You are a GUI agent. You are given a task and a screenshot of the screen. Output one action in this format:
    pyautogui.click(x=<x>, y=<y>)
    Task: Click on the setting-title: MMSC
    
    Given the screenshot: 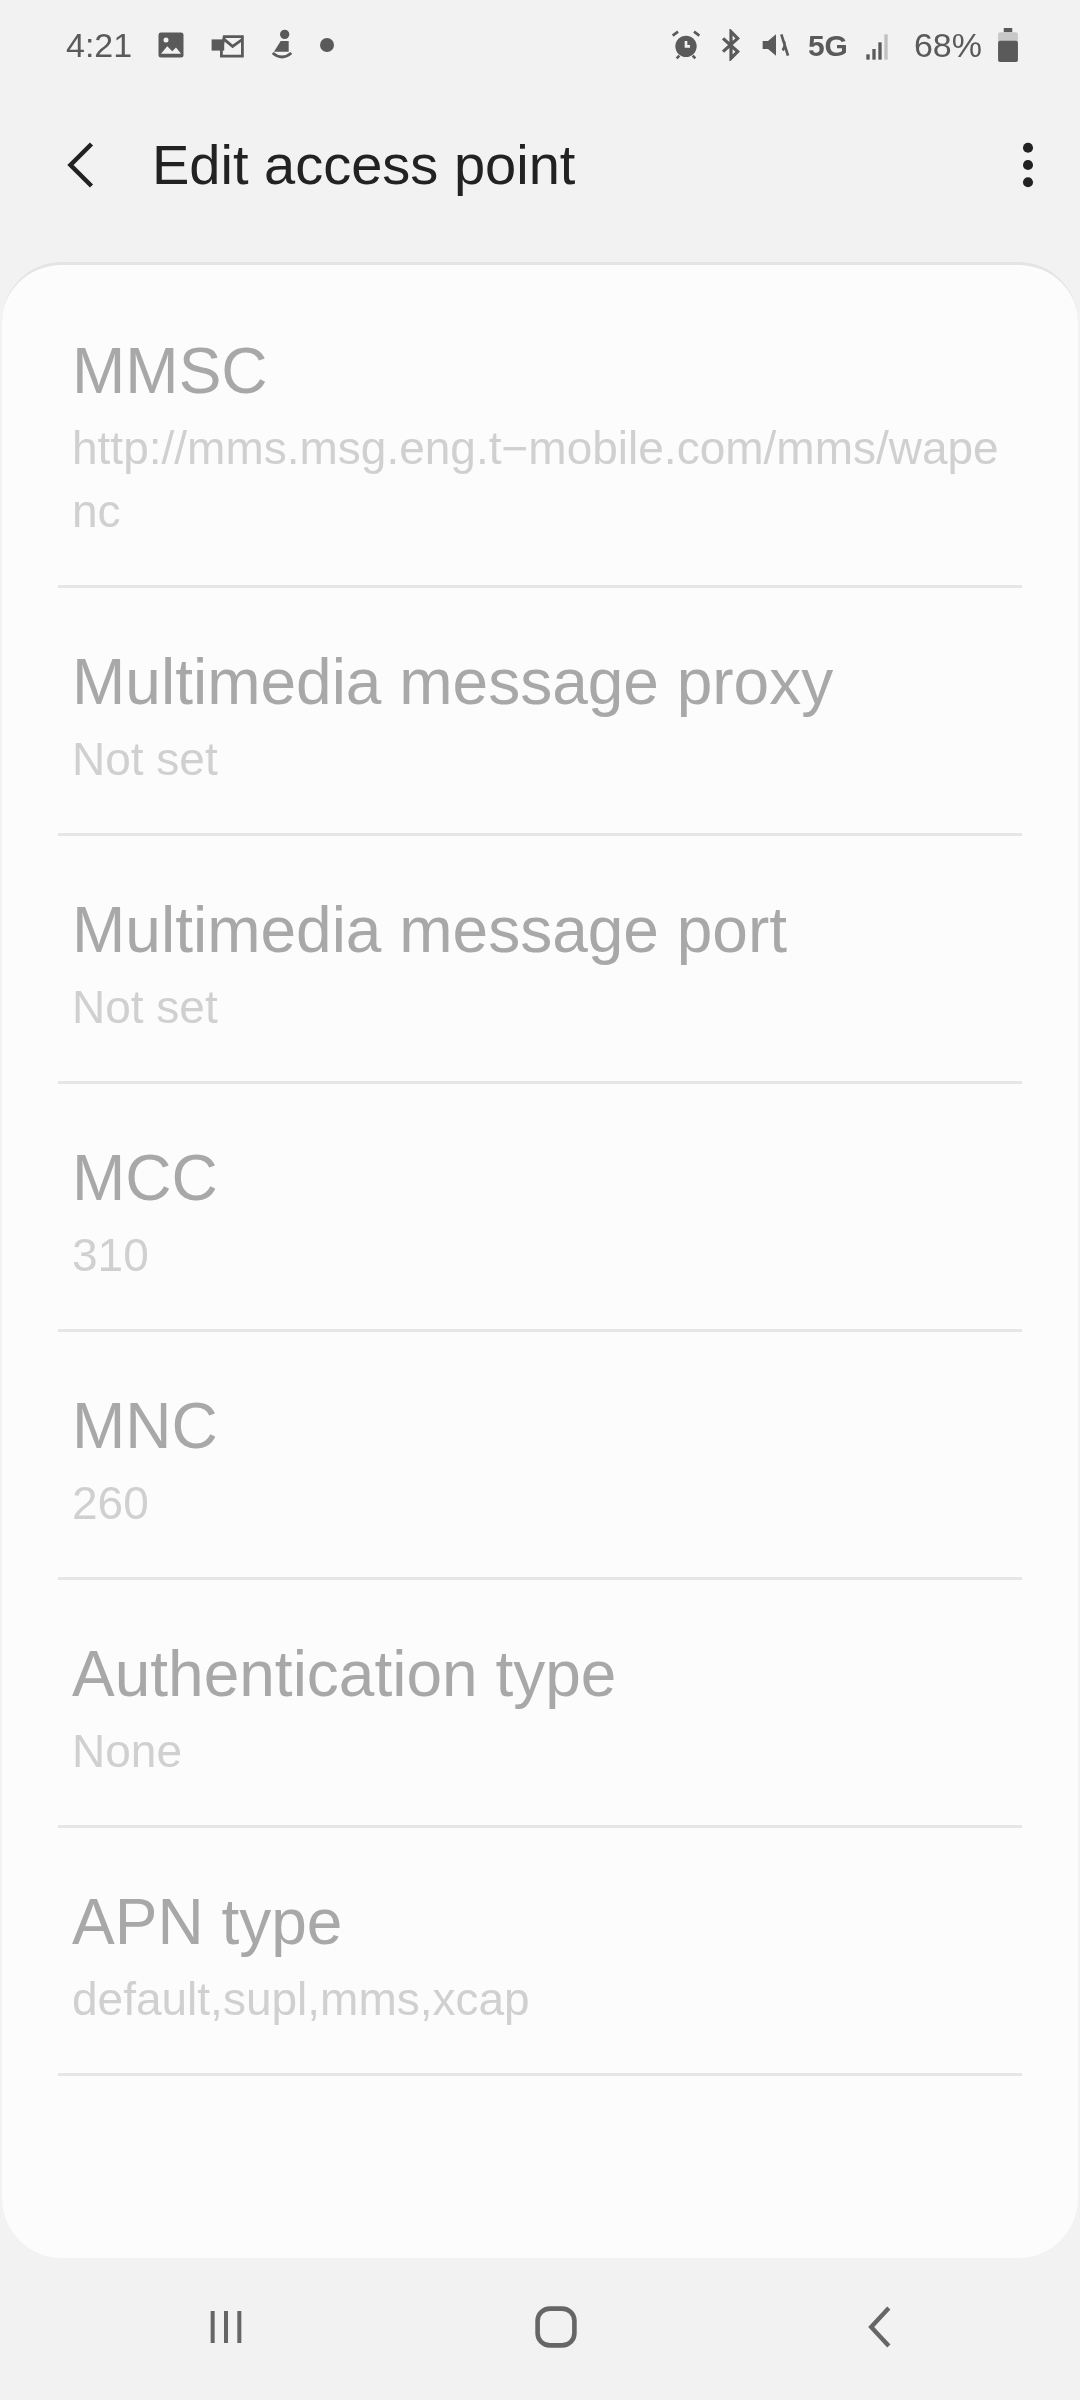 What is the action you would take?
    pyautogui.click(x=170, y=371)
    